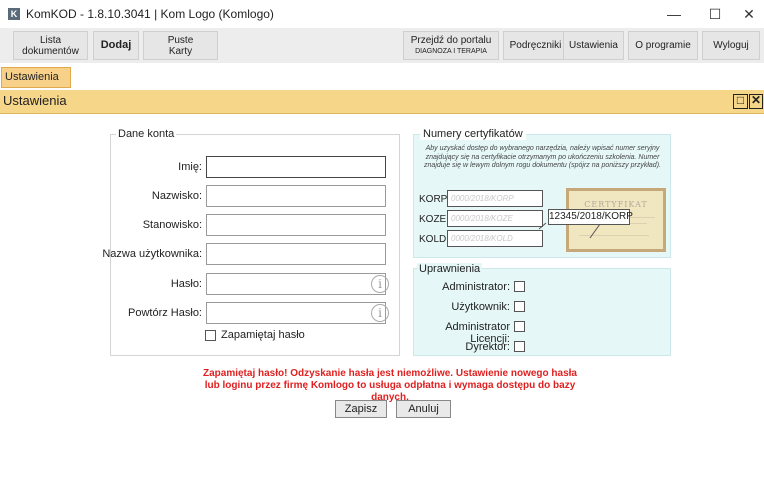 Image resolution: width=764 pixels, height=493 pixels. Describe the element at coordinates (434, 219) in the screenshot. I see `koze-label: KOZE:` at that location.